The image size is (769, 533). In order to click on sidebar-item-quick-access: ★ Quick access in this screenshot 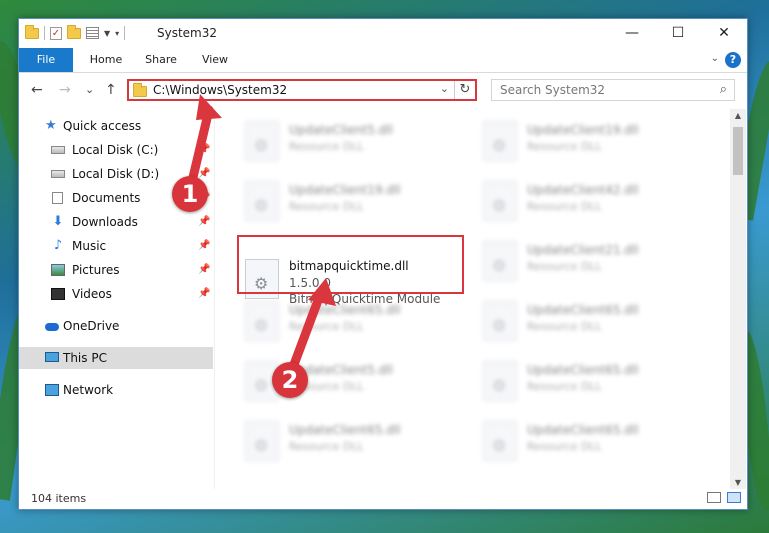, I will do `click(116, 126)`.